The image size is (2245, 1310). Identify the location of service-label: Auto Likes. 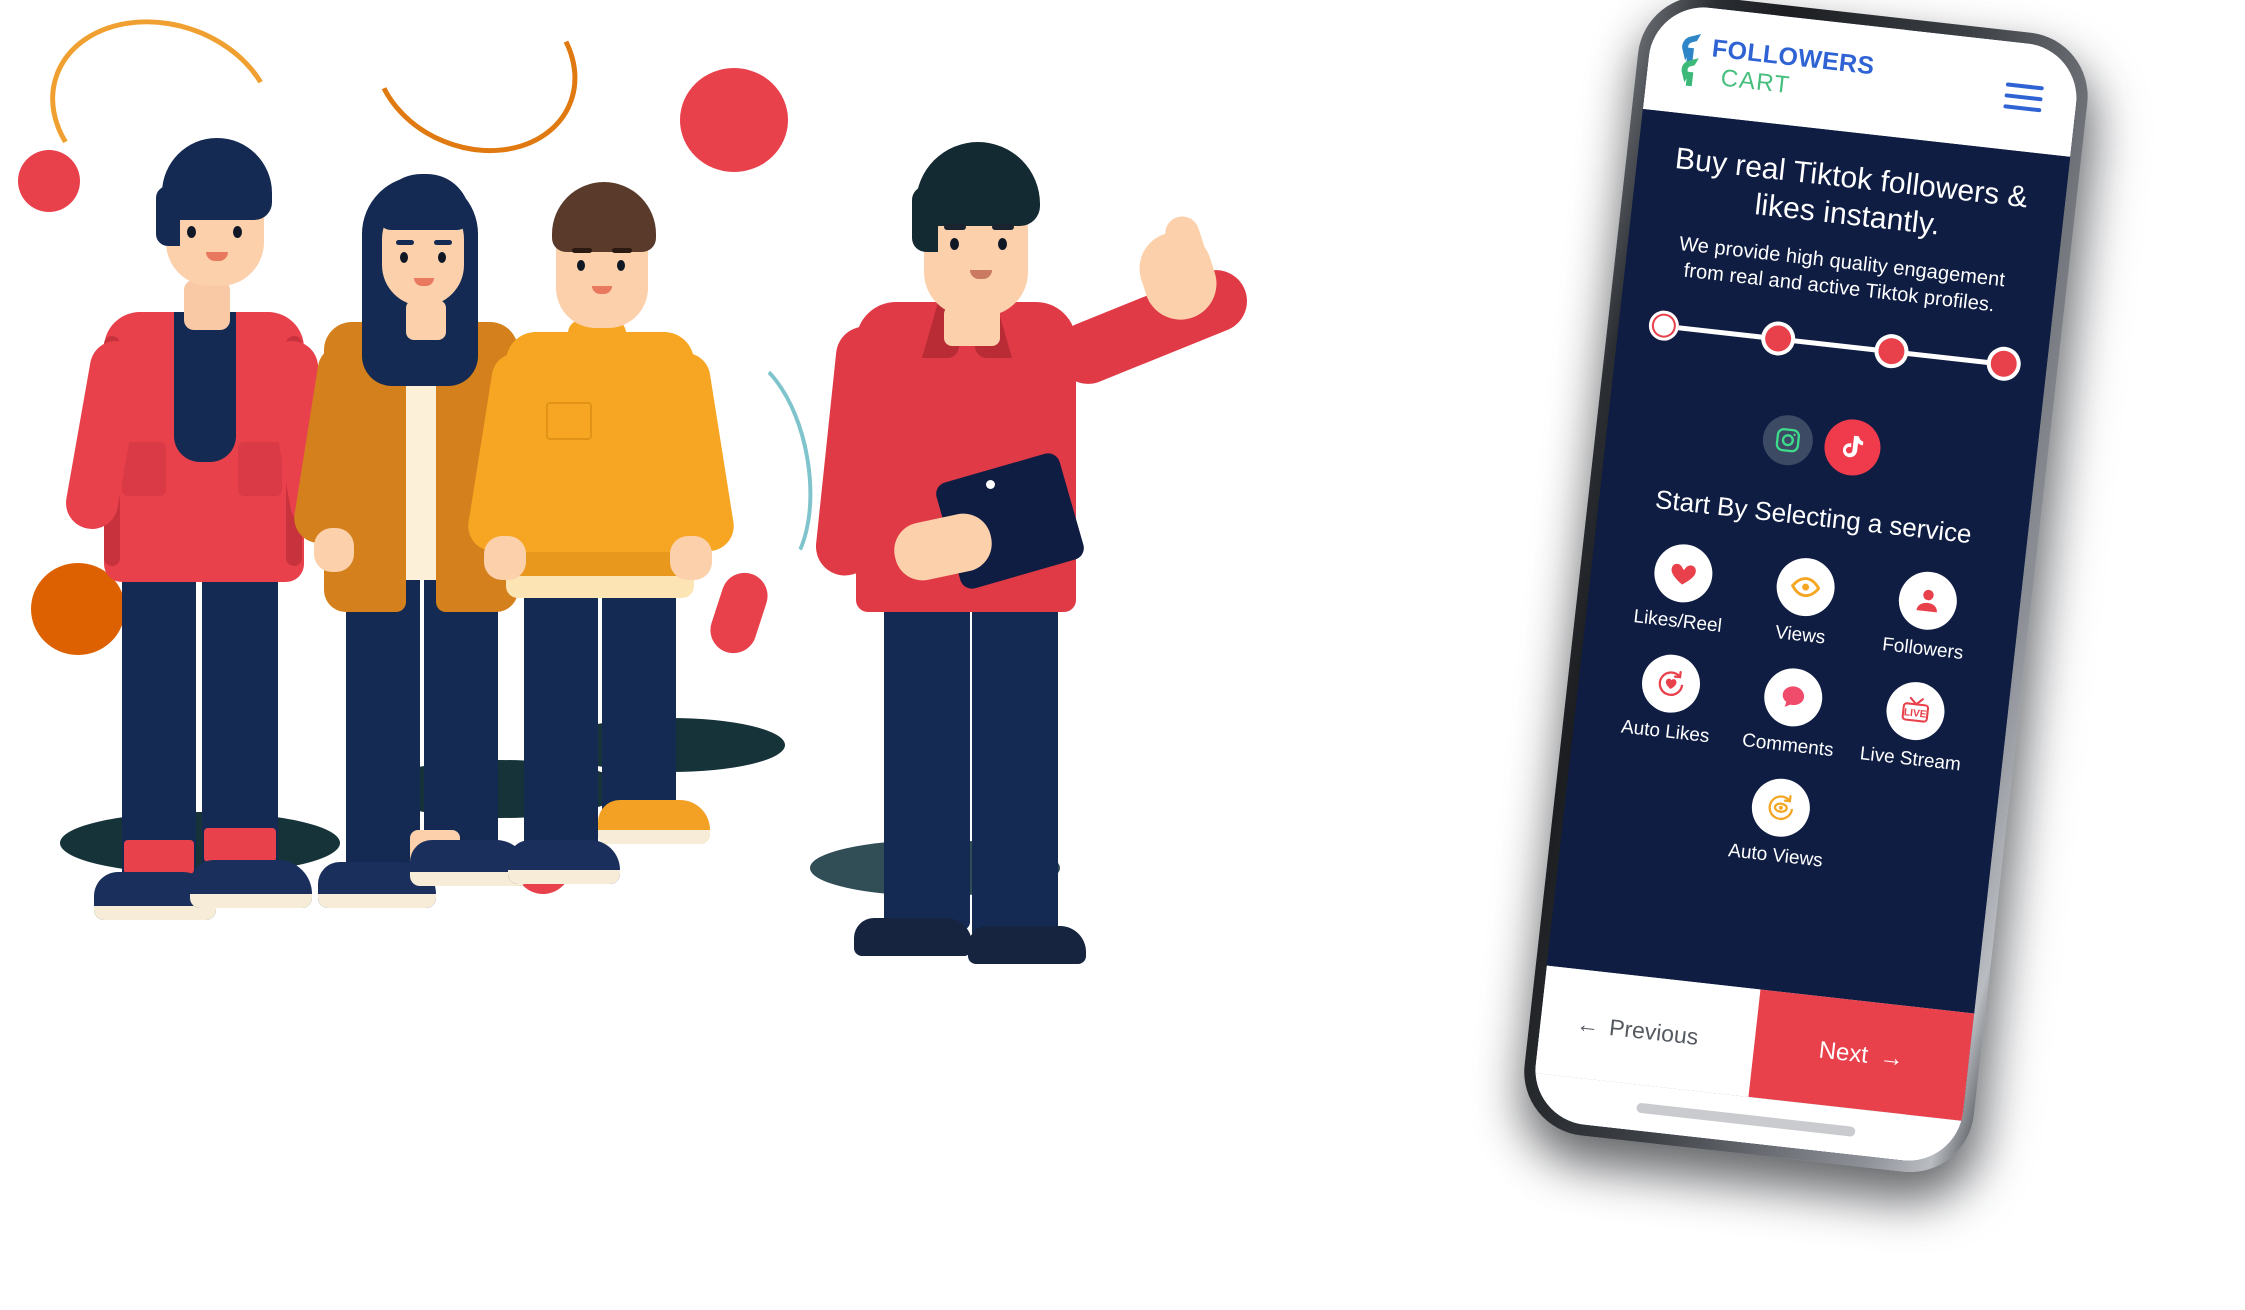
(1665, 732).